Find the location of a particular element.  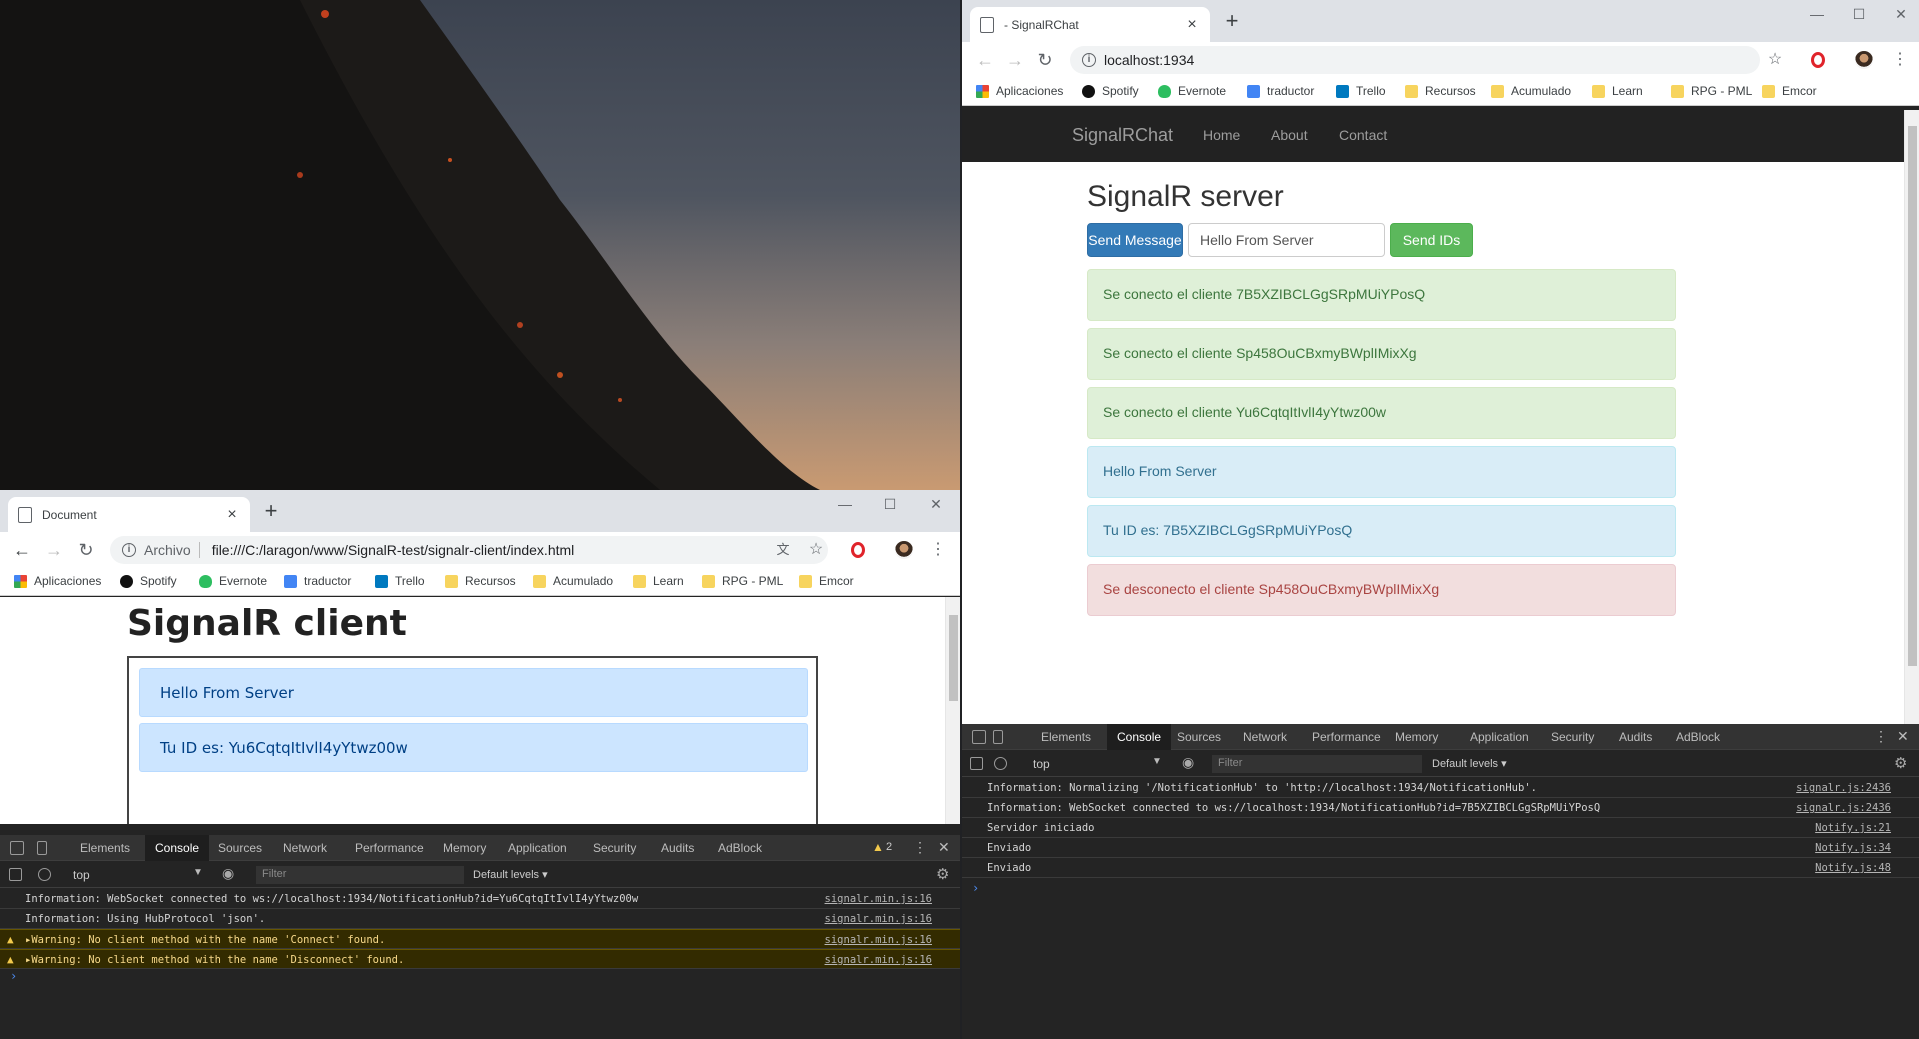

client-tab: Document × is located at coordinates (129, 514).